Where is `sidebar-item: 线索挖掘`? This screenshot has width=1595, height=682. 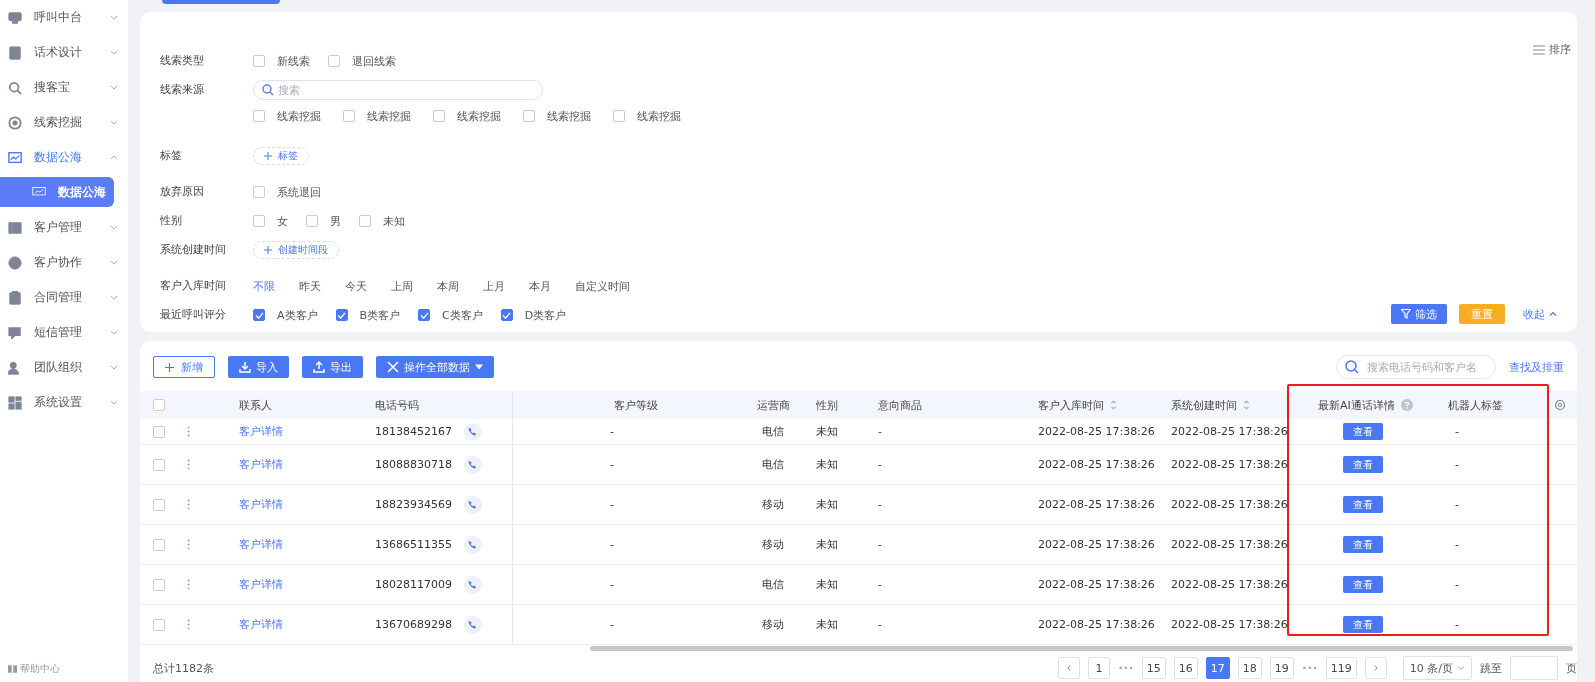
sidebar-item: 线索挖掘 is located at coordinates (64, 122).